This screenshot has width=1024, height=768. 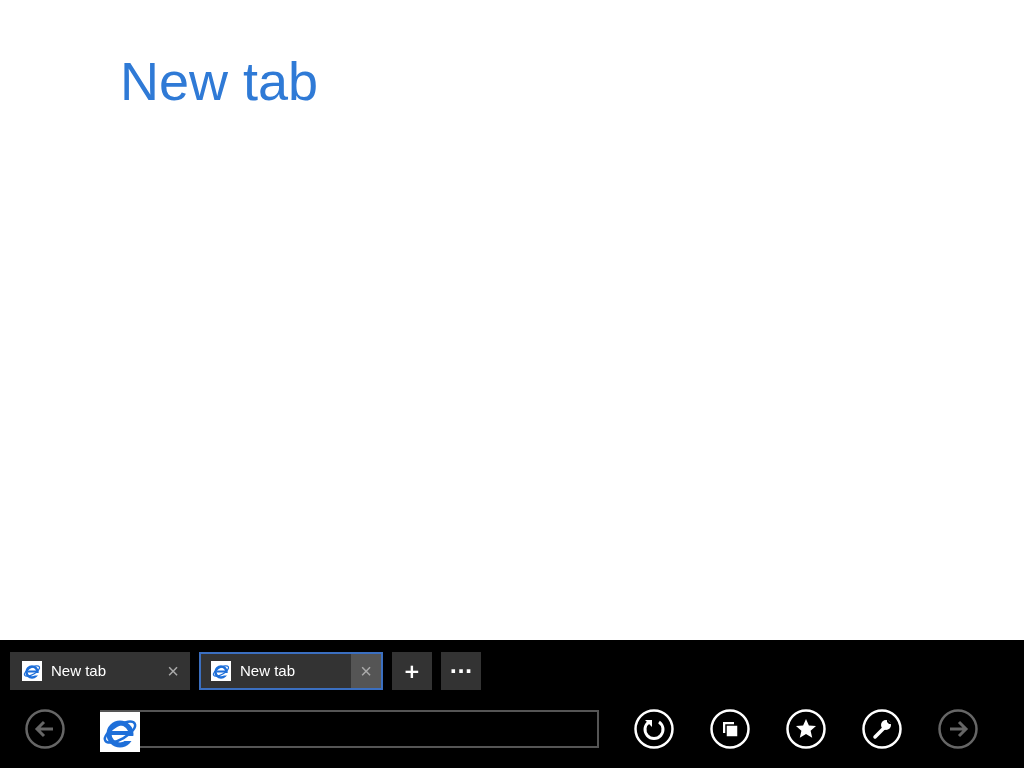 What do you see at coordinates (173, 671) in the screenshot?
I see `close-tab-button: ×` at bounding box center [173, 671].